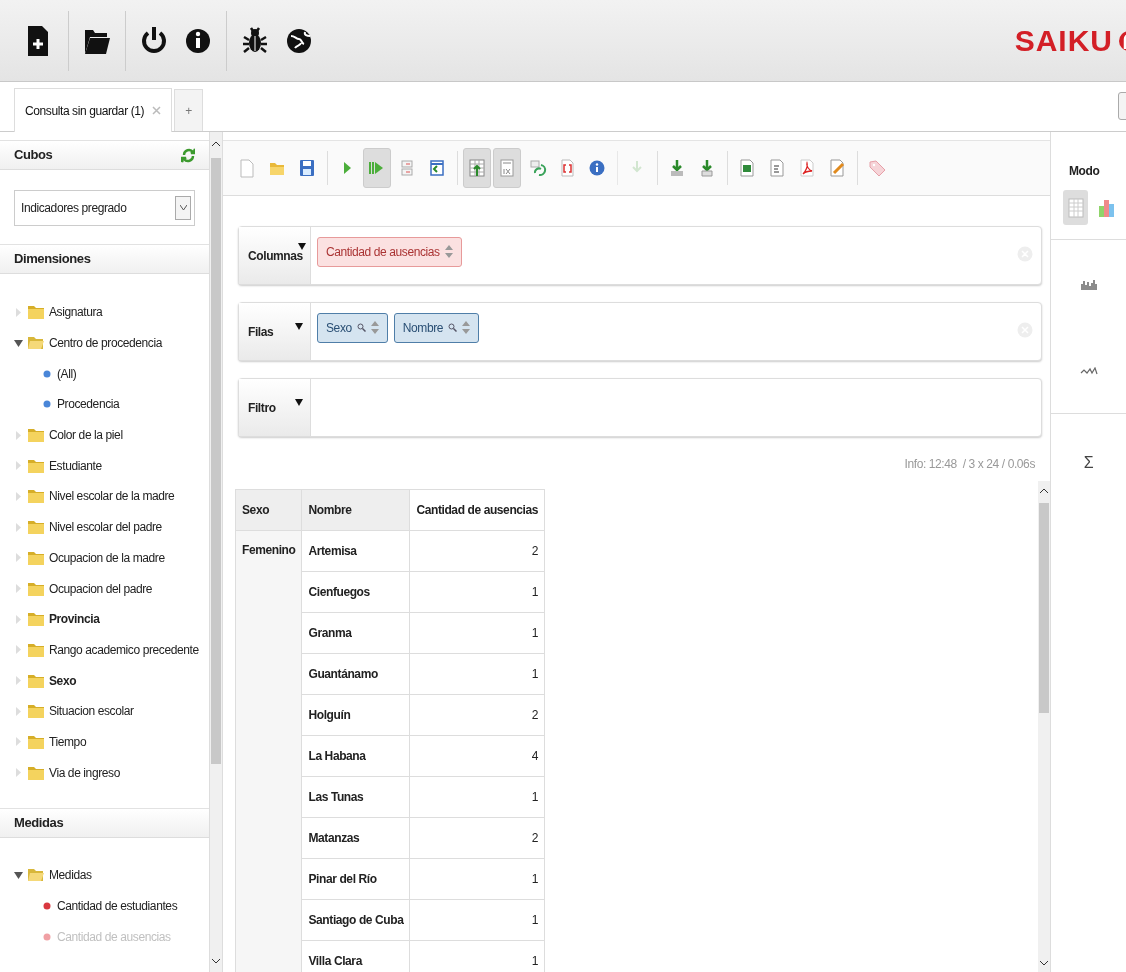 The height and width of the screenshot is (972, 1126). Describe the element at coordinates (640, 331) in the screenshot. I see `drop-zone: Filas Sexo Nombre` at that location.